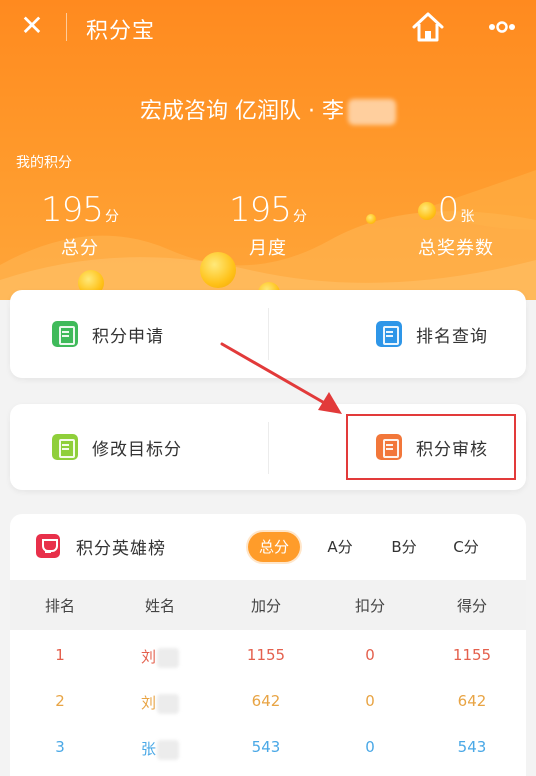 The width and height of the screenshot is (536, 776). Describe the element at coordinates (60, 655) in the screenshot. I see `row-rank: 1` at that location.